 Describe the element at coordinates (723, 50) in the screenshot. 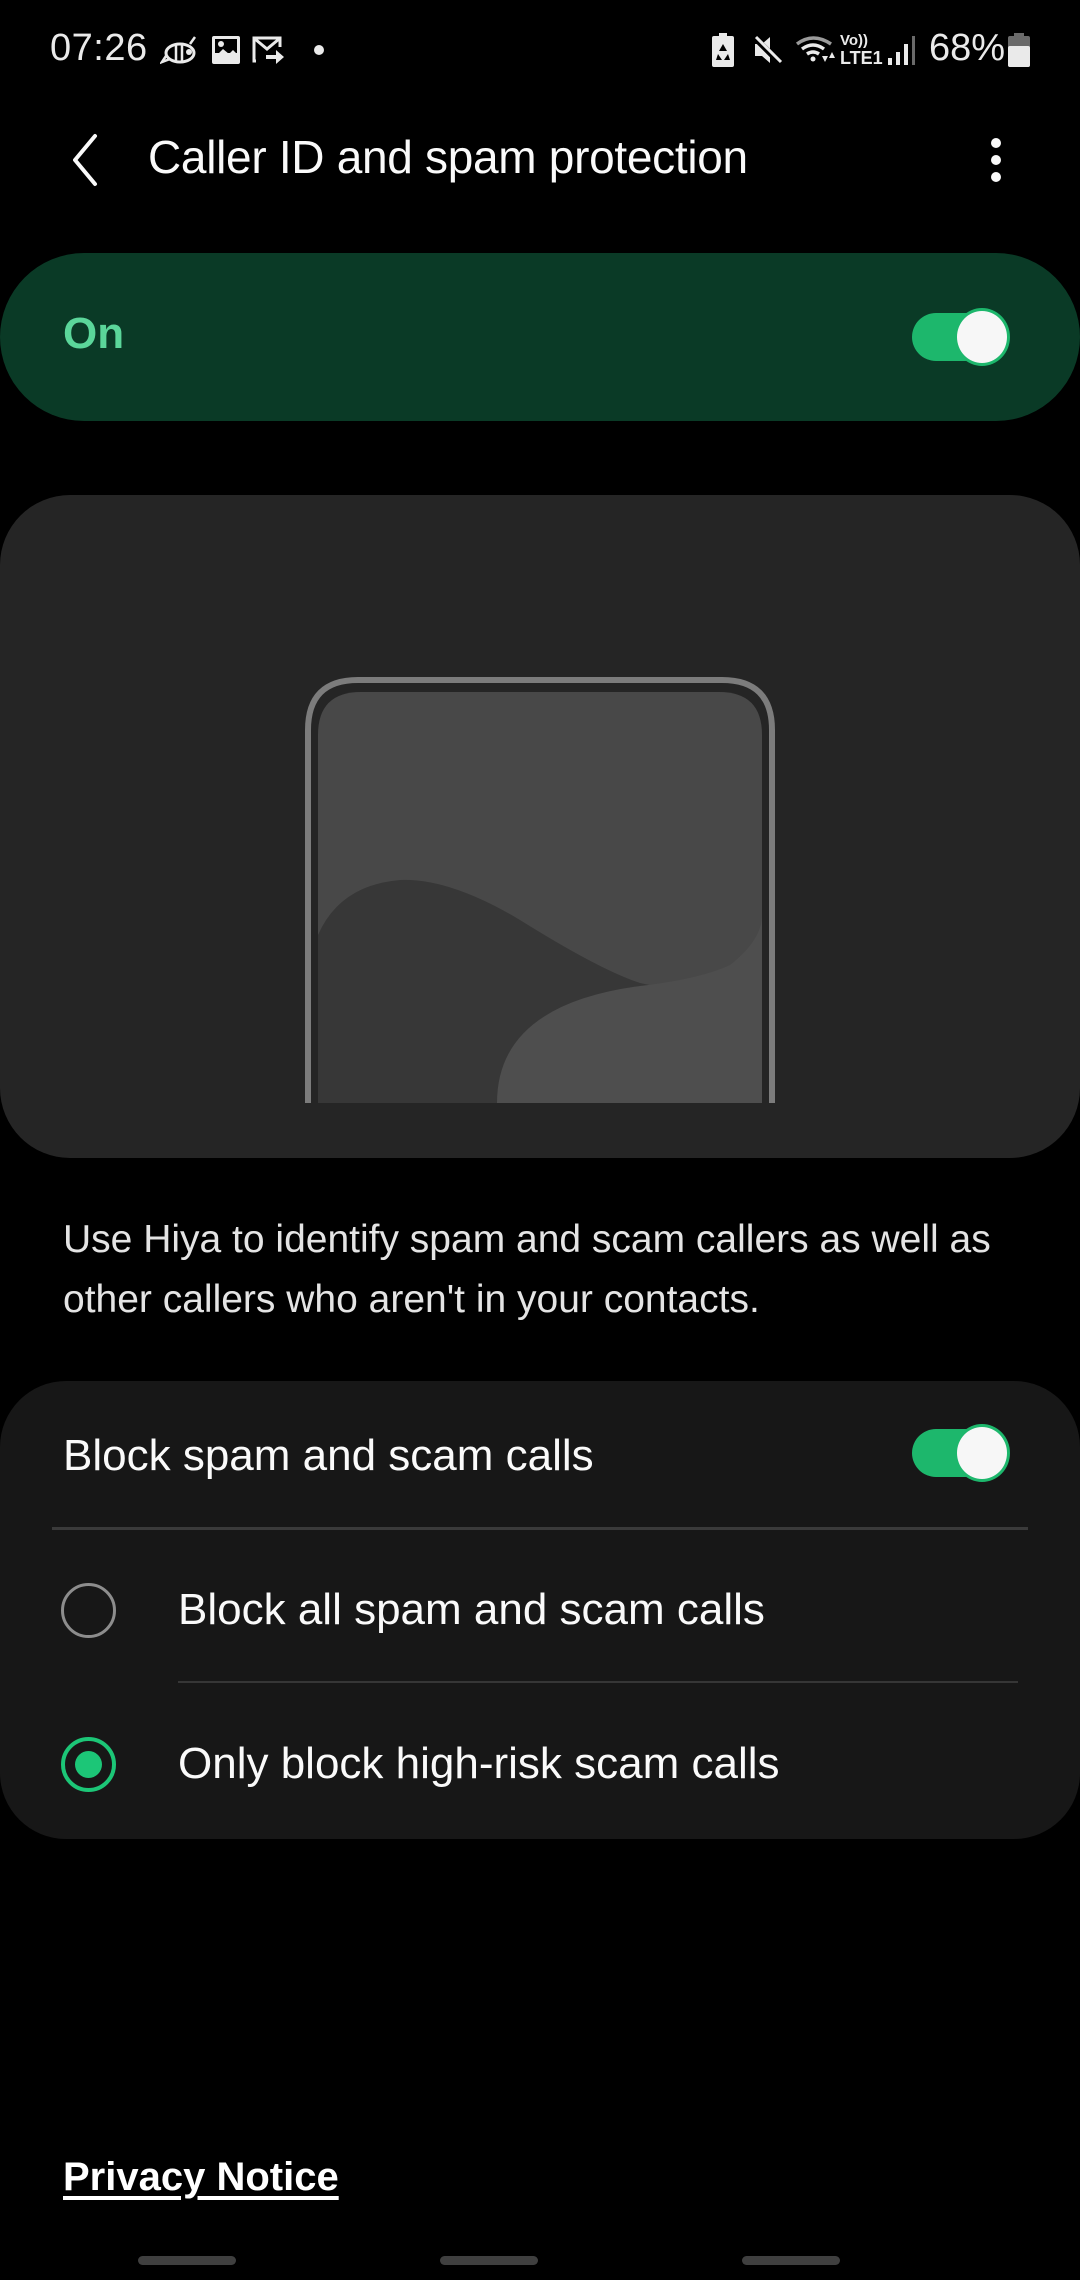

I see `battery-saver-icon` at that location.